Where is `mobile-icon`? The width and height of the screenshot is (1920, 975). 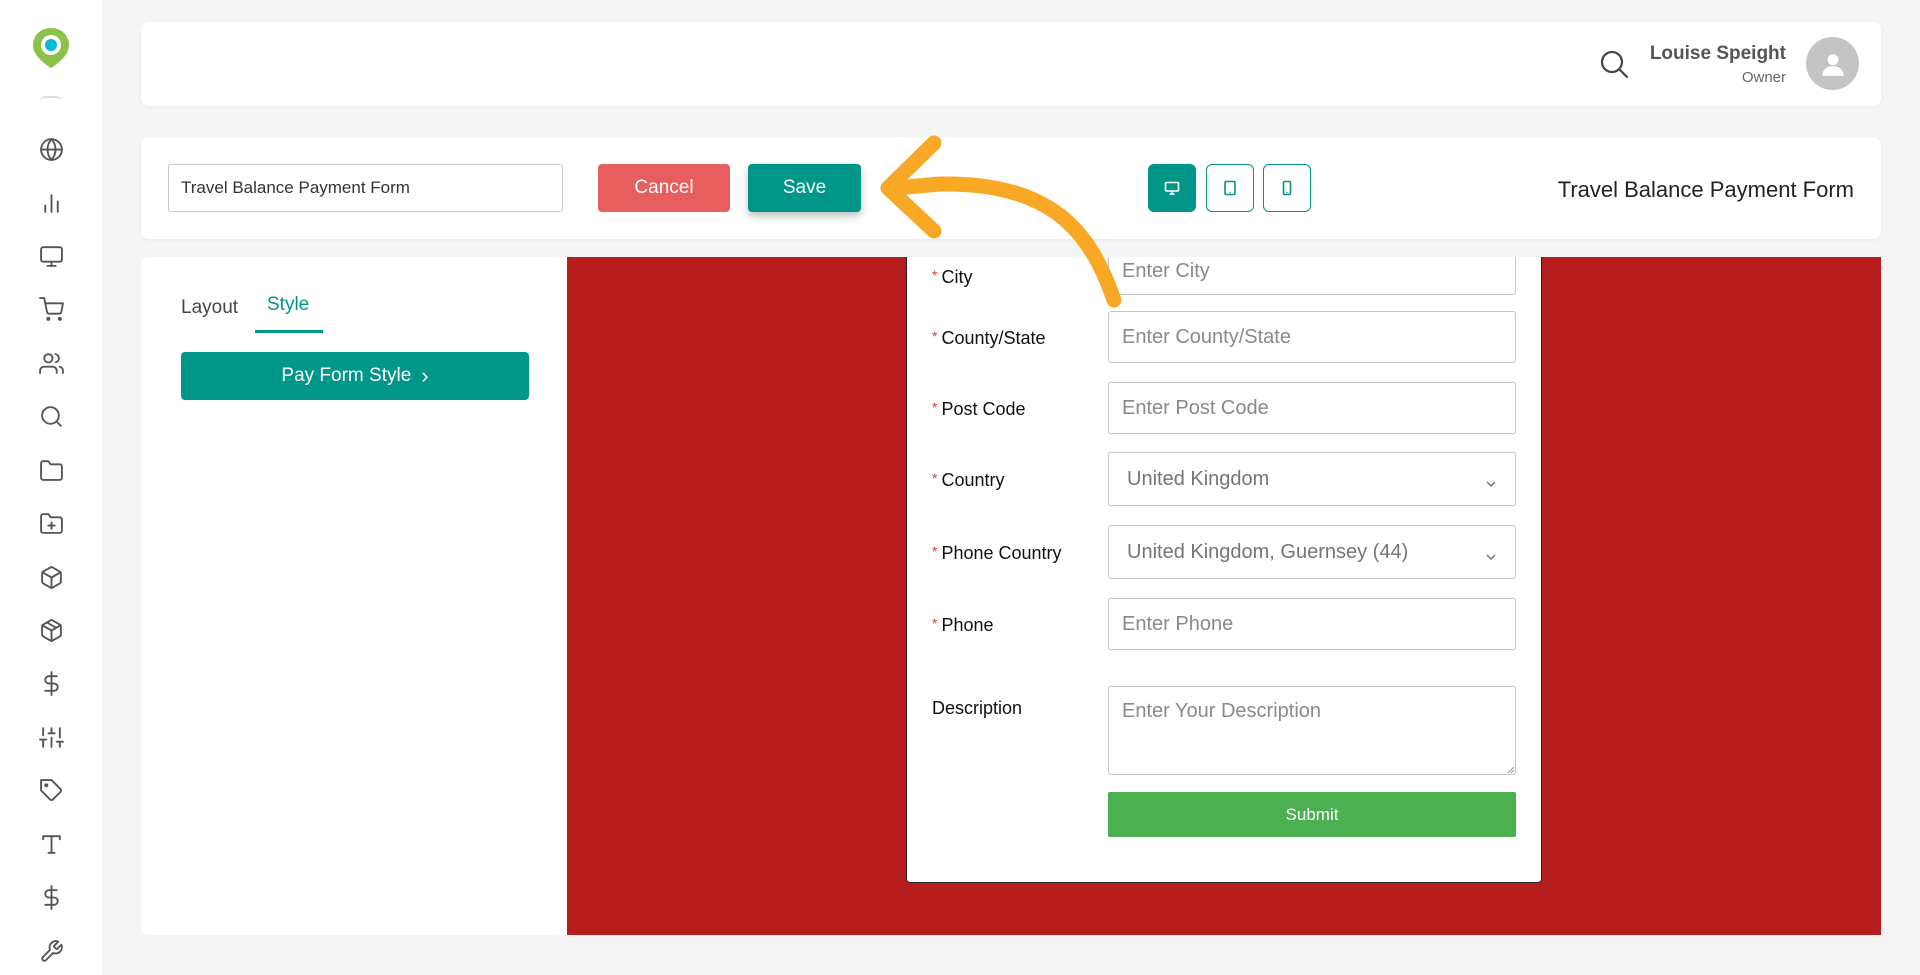
mobile-icon is located at coordinates (1287, 188).